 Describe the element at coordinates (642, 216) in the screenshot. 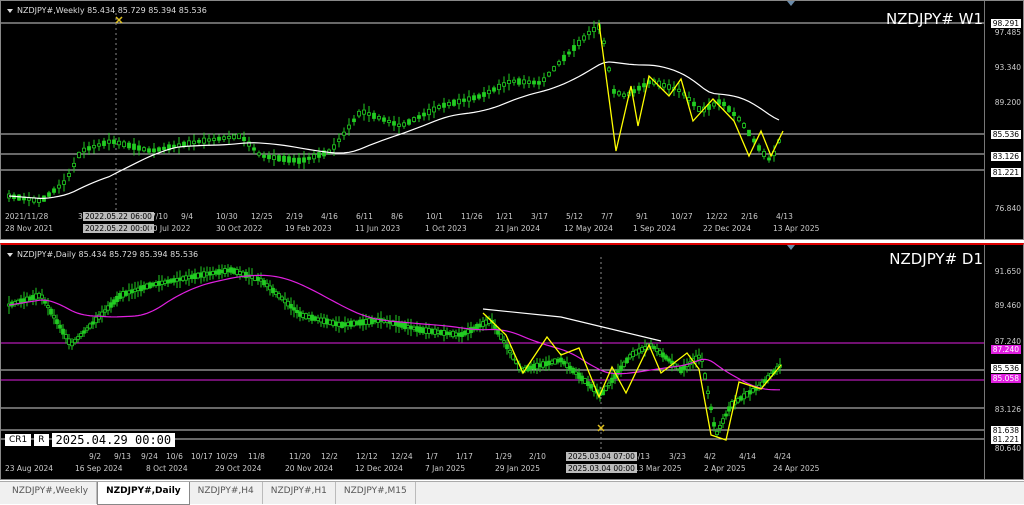

I see `time-label: 9/1` at that location.